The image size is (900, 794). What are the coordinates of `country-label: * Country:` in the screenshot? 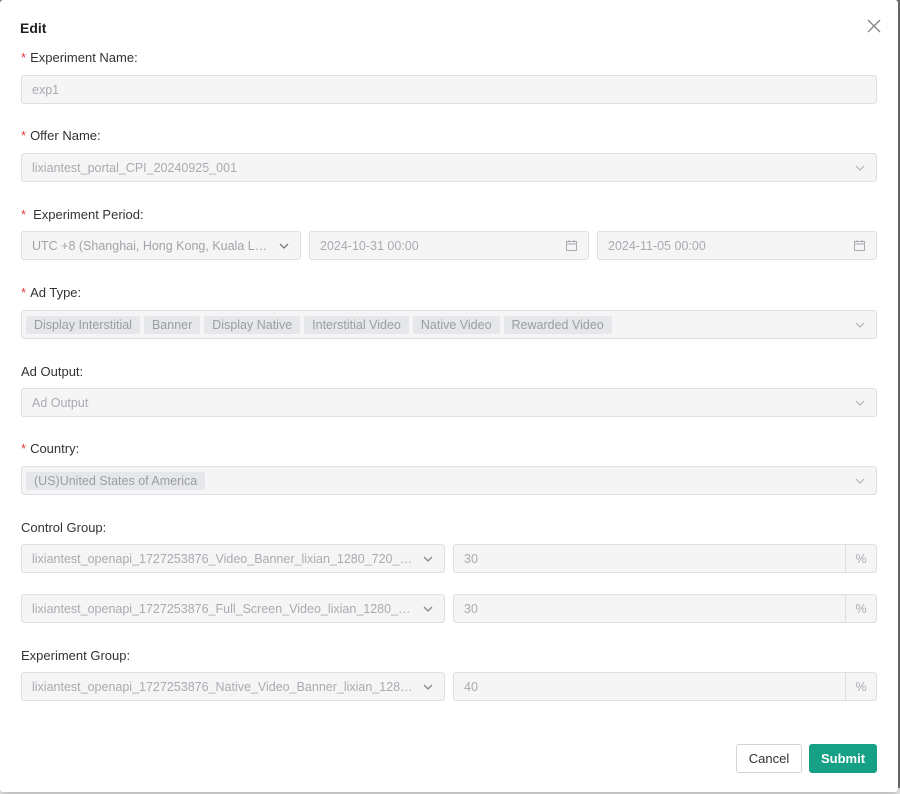 It's located at (50, 448).